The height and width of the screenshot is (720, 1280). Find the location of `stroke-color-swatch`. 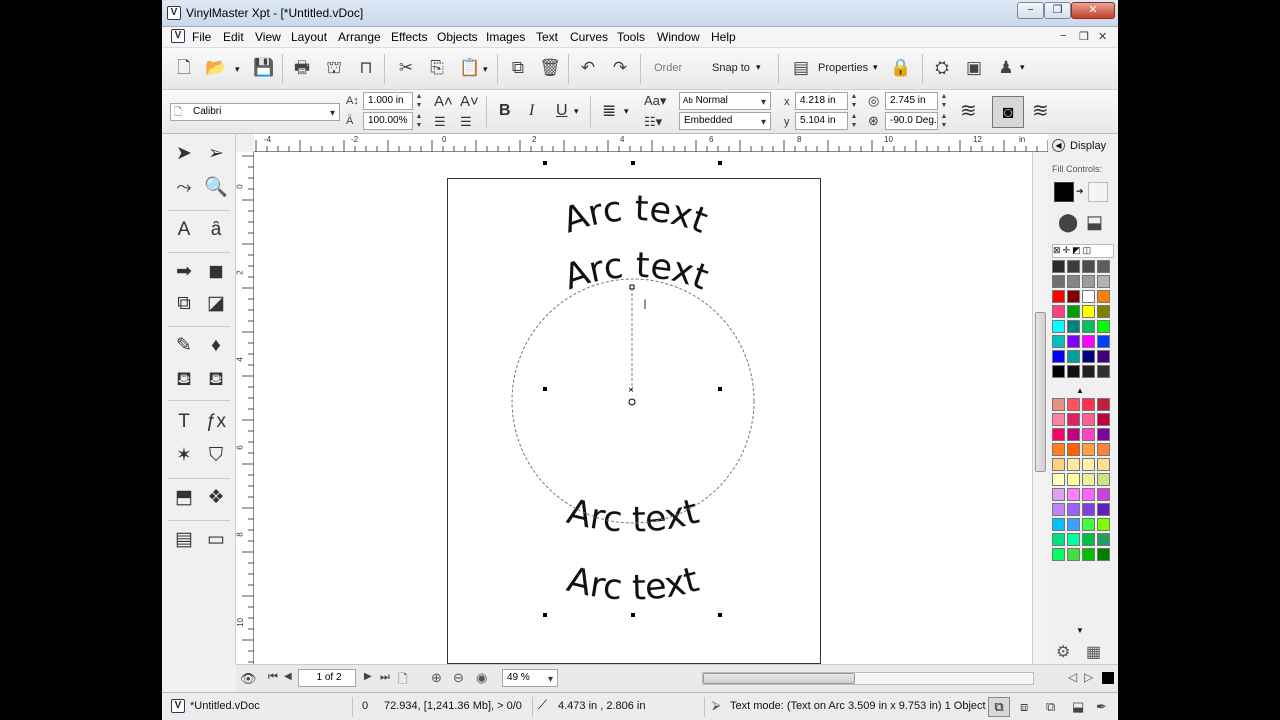

stroke-color-swatch is located at coordinates (1098, 192).